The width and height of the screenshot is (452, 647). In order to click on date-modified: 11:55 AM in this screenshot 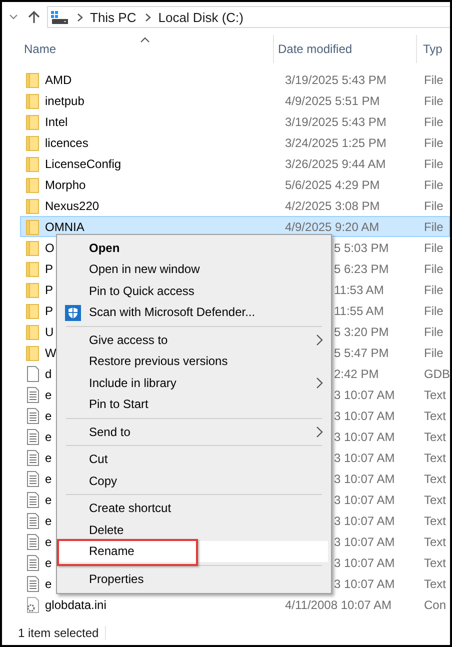, I will do `click(359, 311)`.